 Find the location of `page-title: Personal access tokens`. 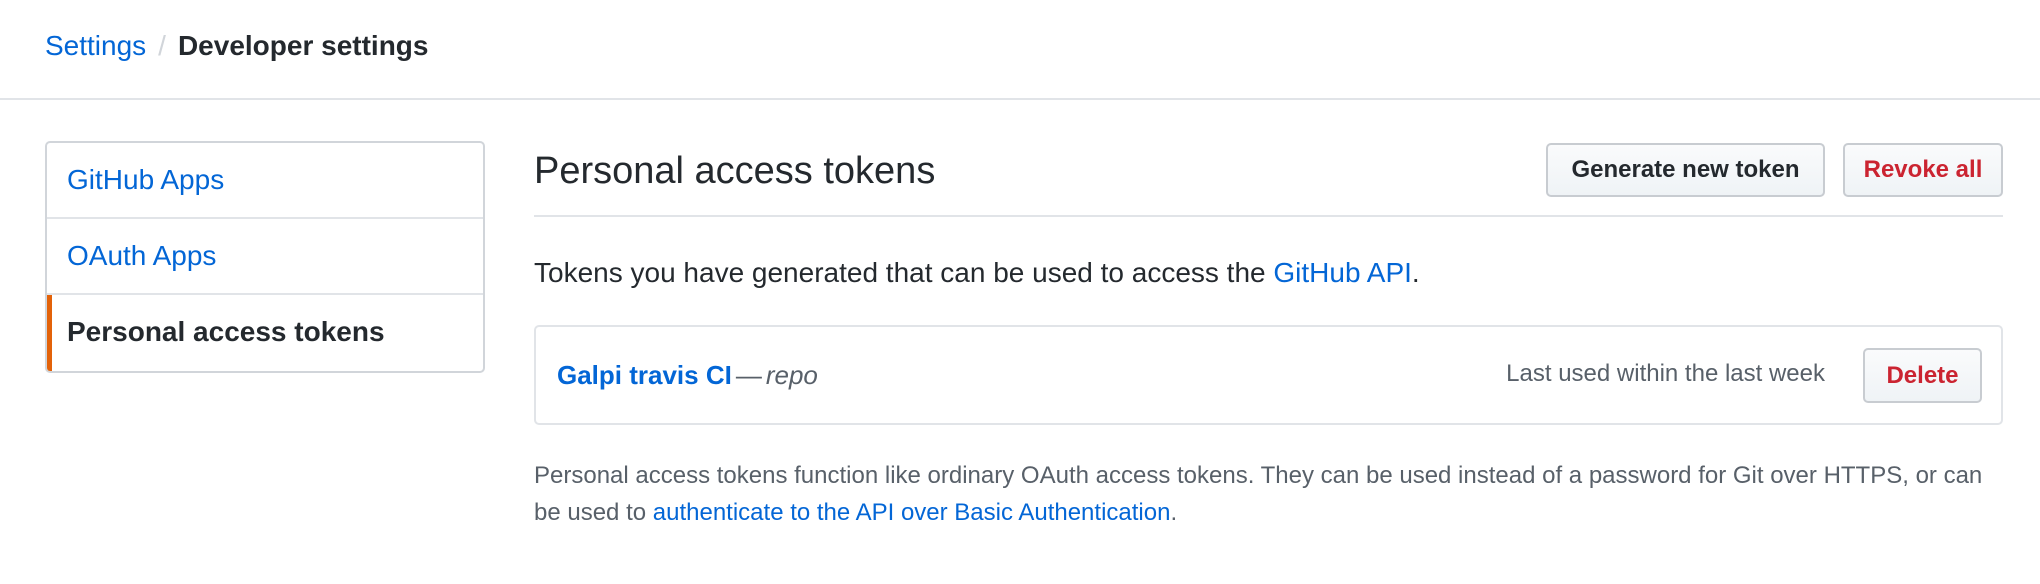

page-title: Personal access tokens is located at coordinates (735, 171).